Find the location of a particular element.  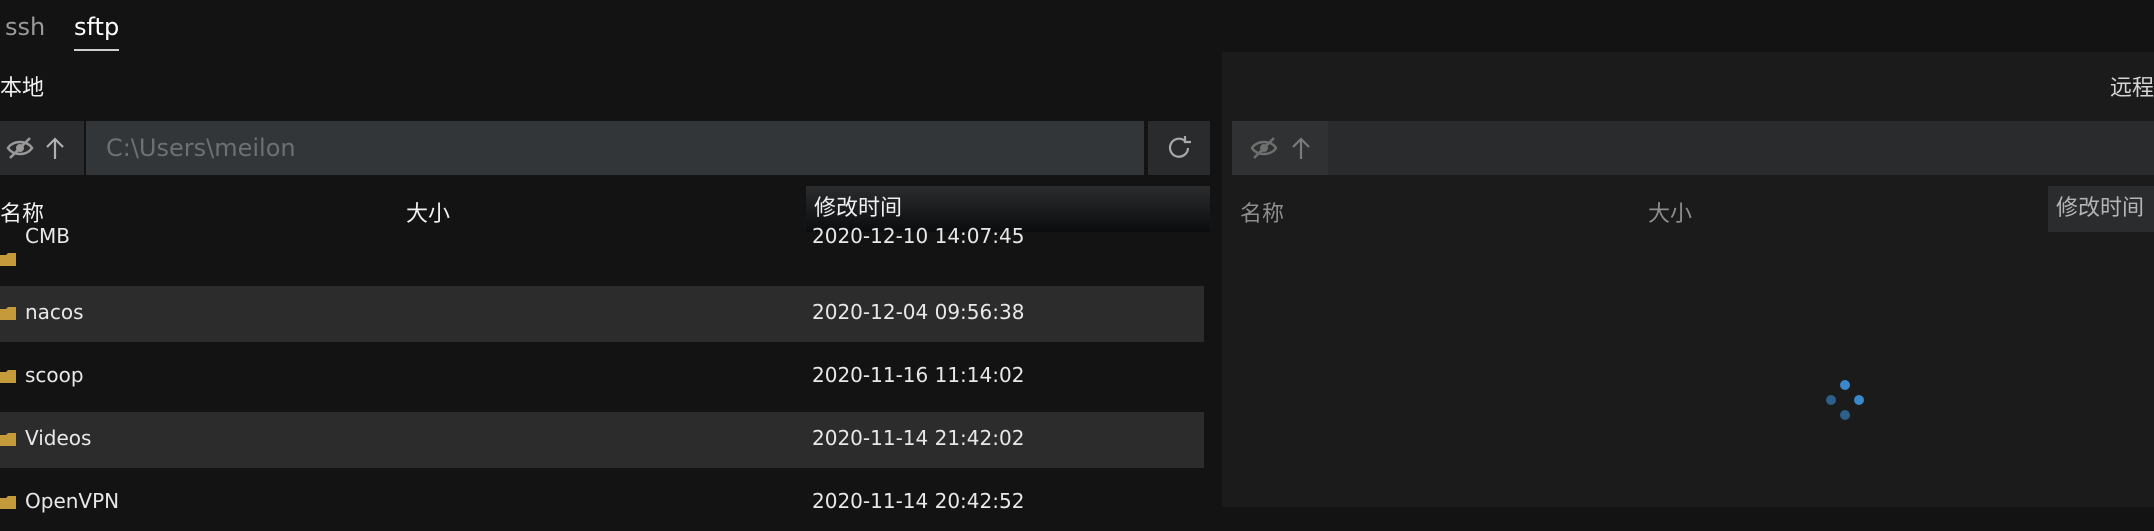

file-name: CMB is located at coordinates (47, 236).